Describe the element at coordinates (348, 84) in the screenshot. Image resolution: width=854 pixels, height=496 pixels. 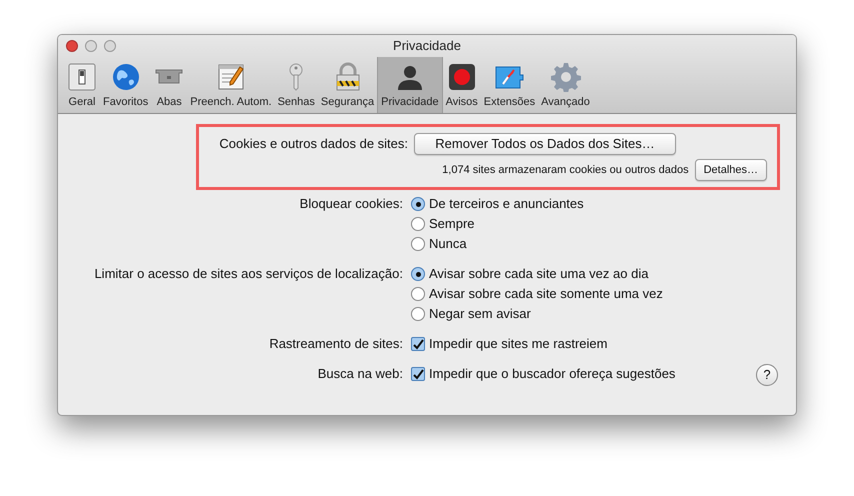
I see `toolbar-tab: Segurança` at that location.